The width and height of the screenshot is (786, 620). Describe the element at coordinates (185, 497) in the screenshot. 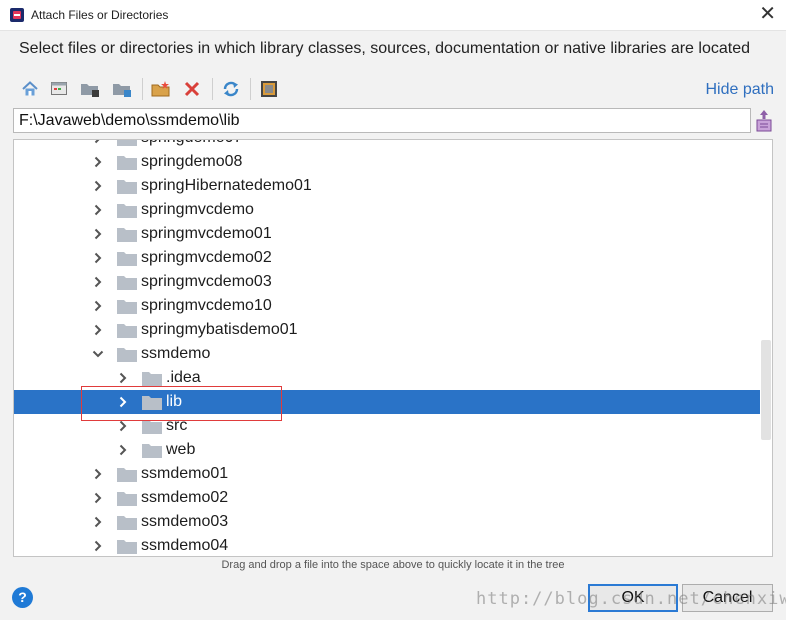

I see `tree-row-label: ssmdemo02` at that location.